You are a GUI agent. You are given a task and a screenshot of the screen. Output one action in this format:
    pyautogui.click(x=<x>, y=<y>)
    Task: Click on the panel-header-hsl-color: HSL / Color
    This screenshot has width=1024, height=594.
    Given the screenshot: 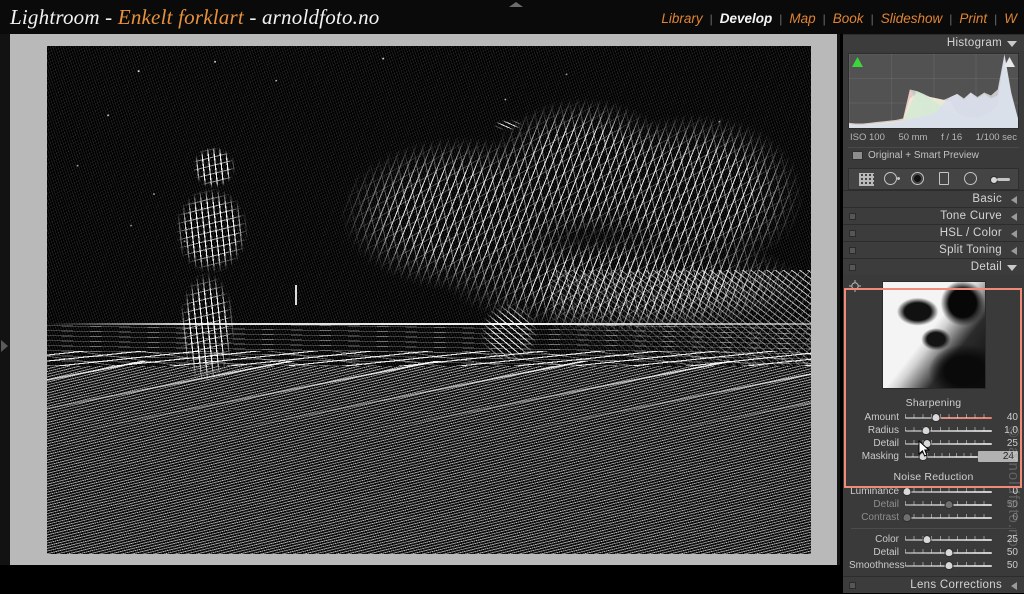 What is the action you would take?
    pyautogui.click(x=933, y=232)
    